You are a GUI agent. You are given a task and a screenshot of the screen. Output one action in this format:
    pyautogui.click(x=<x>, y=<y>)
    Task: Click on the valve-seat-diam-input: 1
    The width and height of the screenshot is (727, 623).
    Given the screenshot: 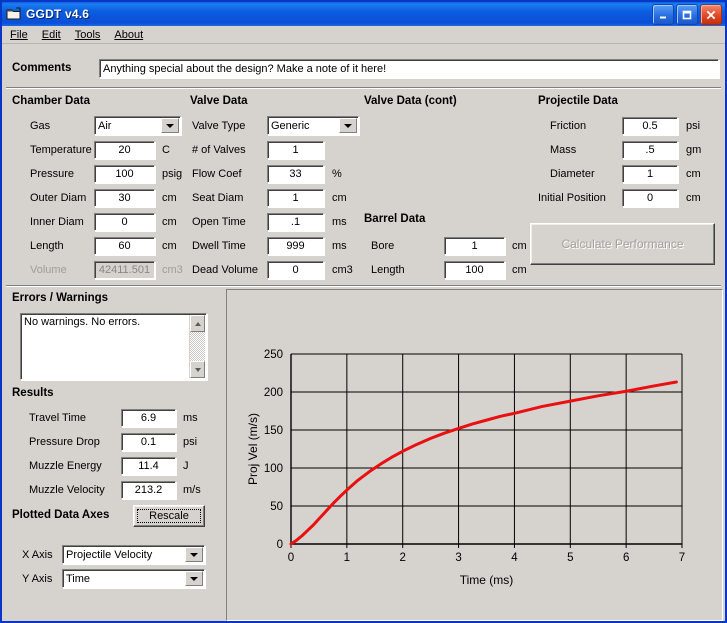 What is the action you would take?
    pyautogui.click(x=295, y=198)
    